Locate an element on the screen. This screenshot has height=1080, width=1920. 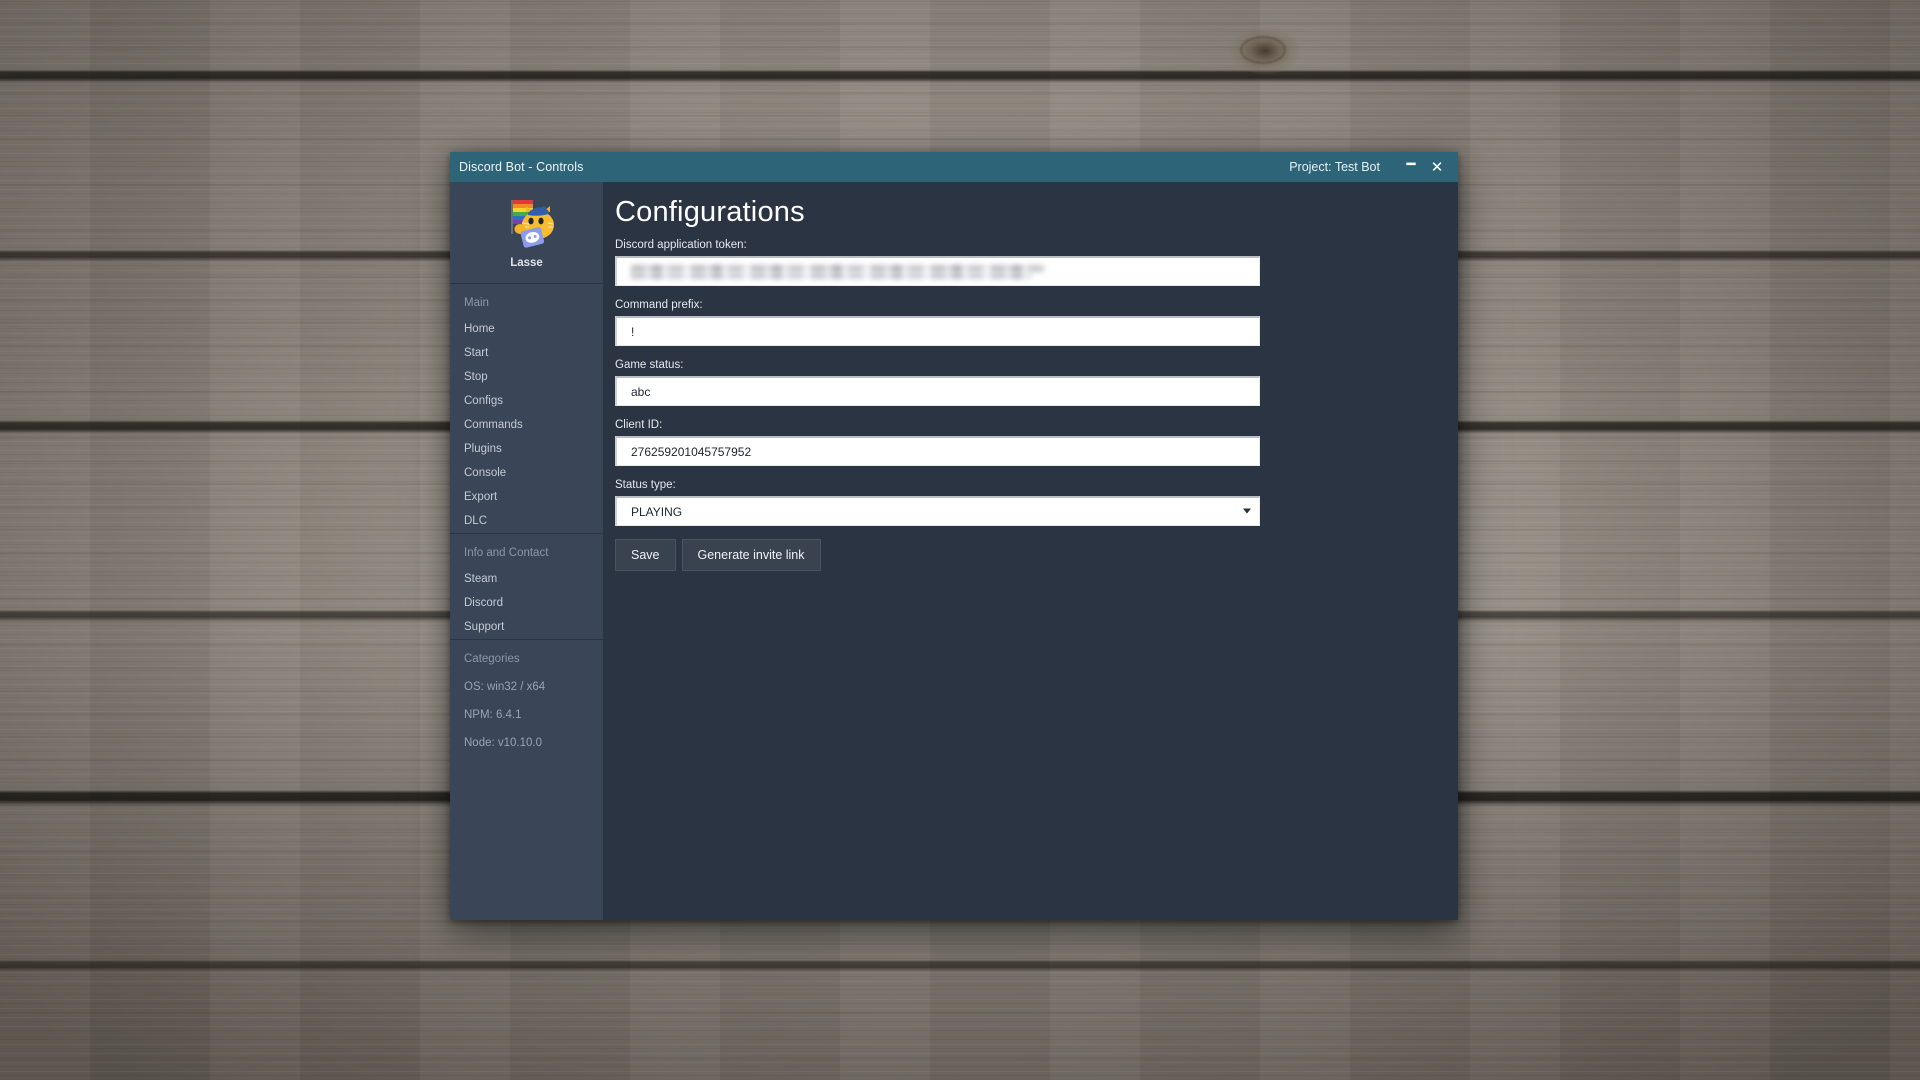
sidebar-item-start: Start is located at coordinates (526, 353).